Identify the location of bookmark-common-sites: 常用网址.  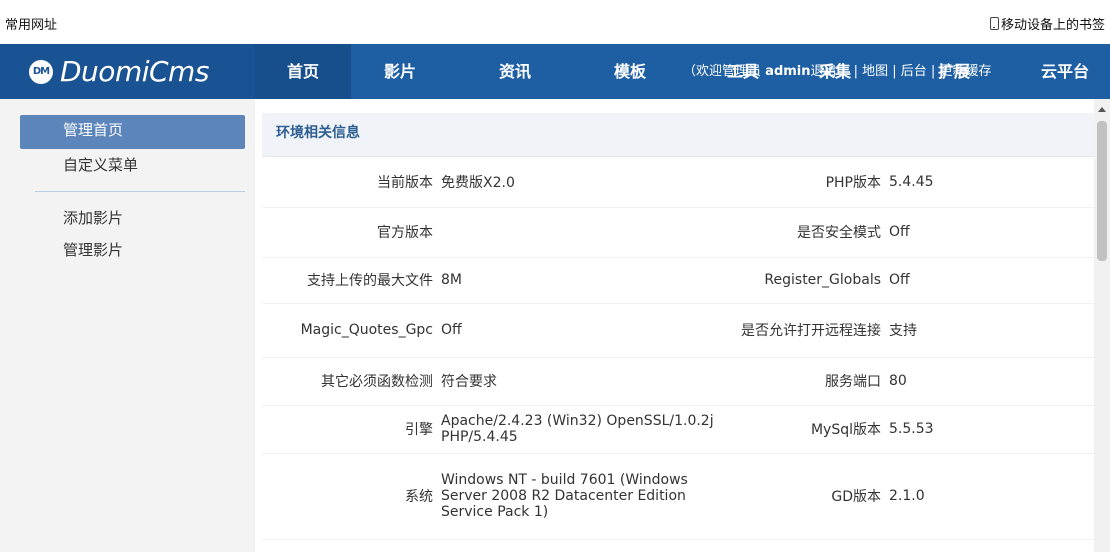
(31, 23).